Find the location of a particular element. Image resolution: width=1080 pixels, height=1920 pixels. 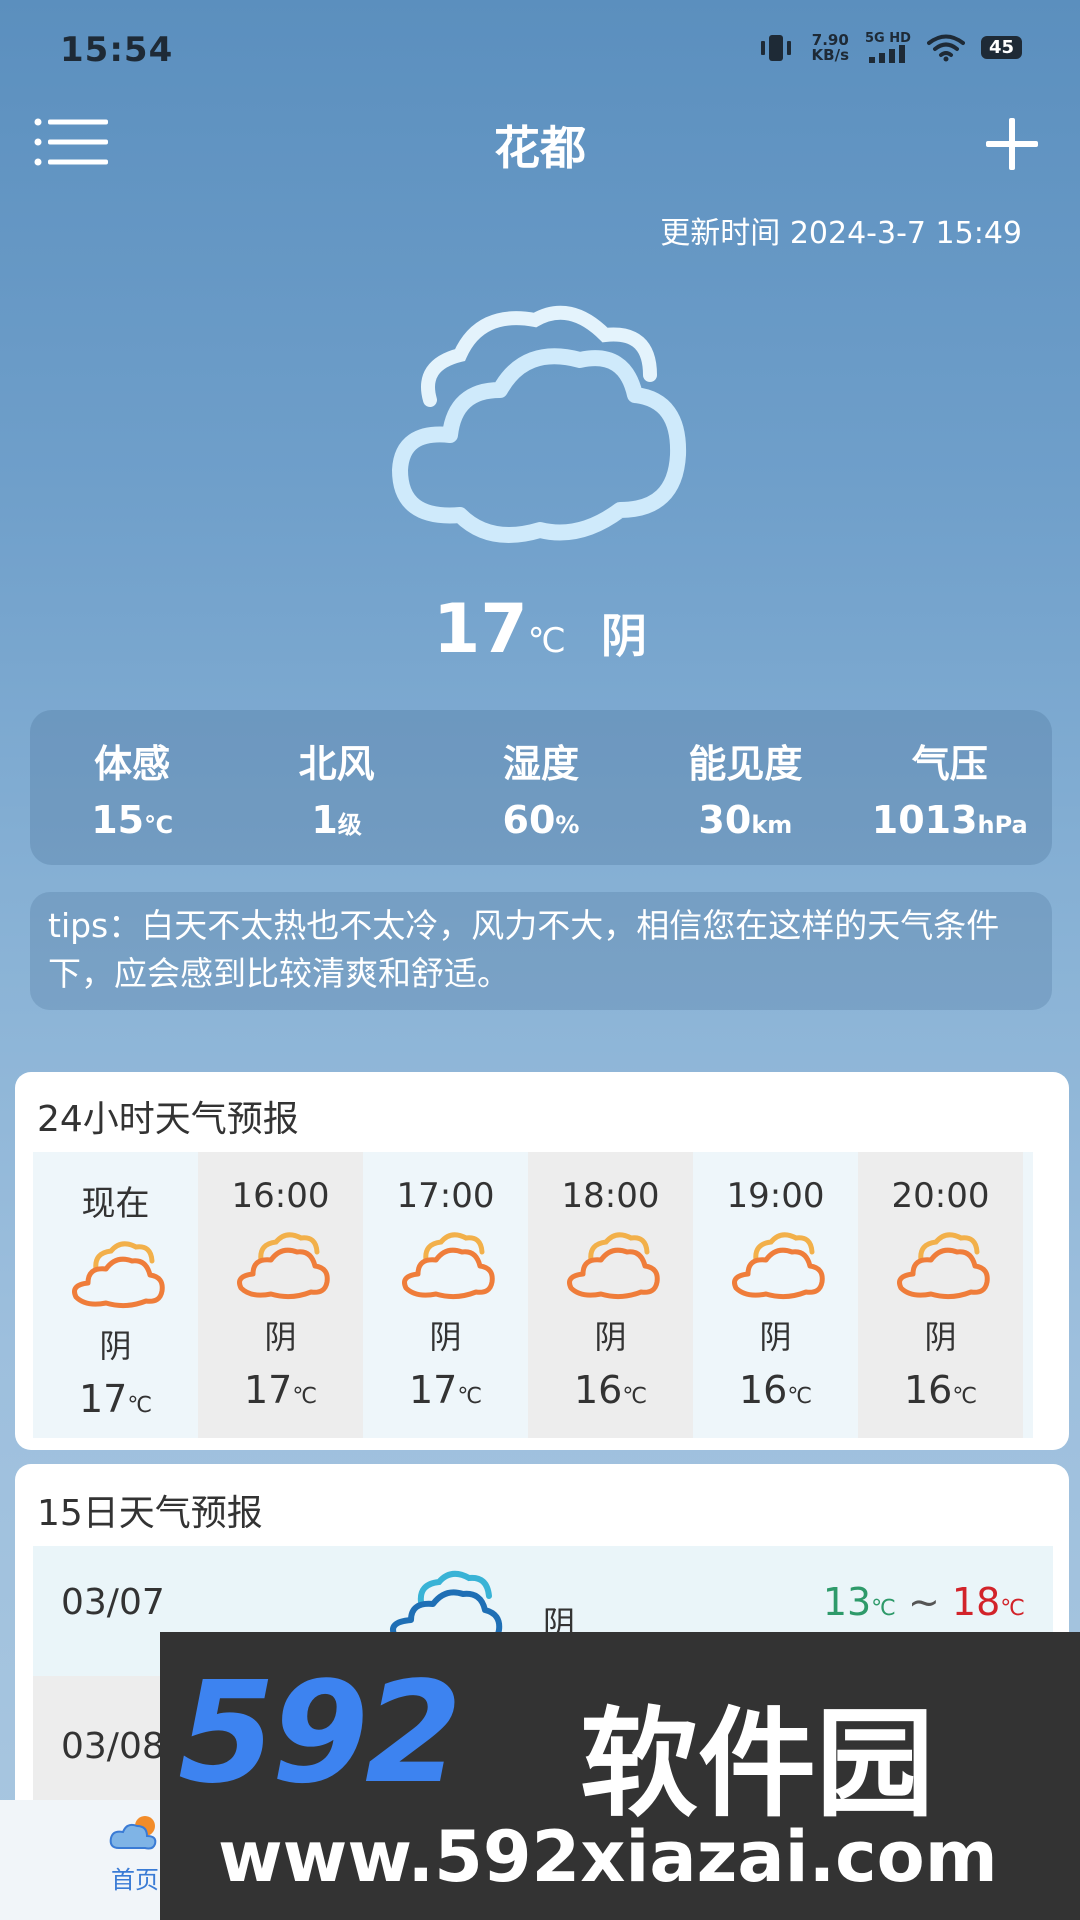

detail-number: 1 is located at coordinates (324, 820).